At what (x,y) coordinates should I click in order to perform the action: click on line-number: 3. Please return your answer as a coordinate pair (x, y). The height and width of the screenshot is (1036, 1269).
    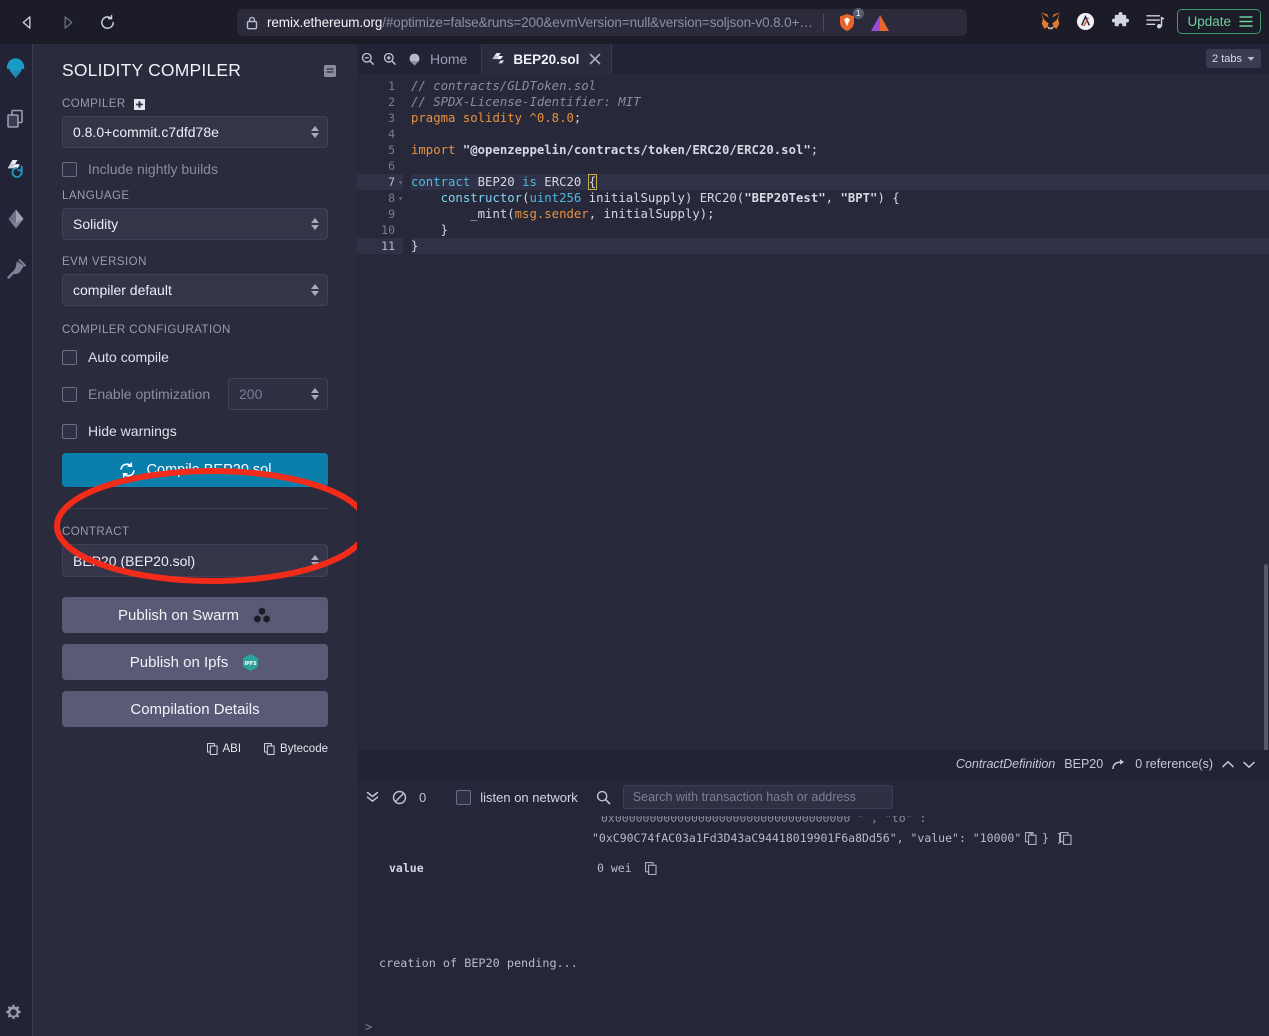
    Looking at the image, I should click on (391, 118).